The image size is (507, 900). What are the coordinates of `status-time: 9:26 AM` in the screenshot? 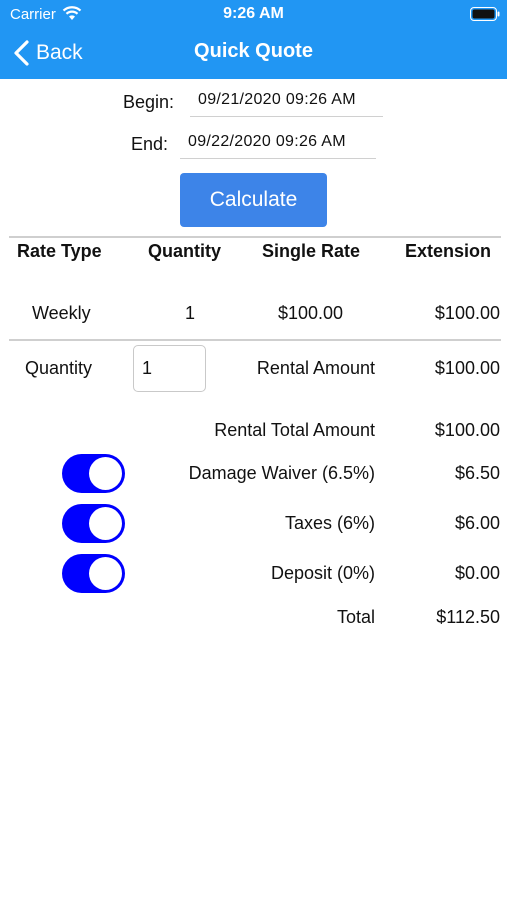 It's located at (253, 13).